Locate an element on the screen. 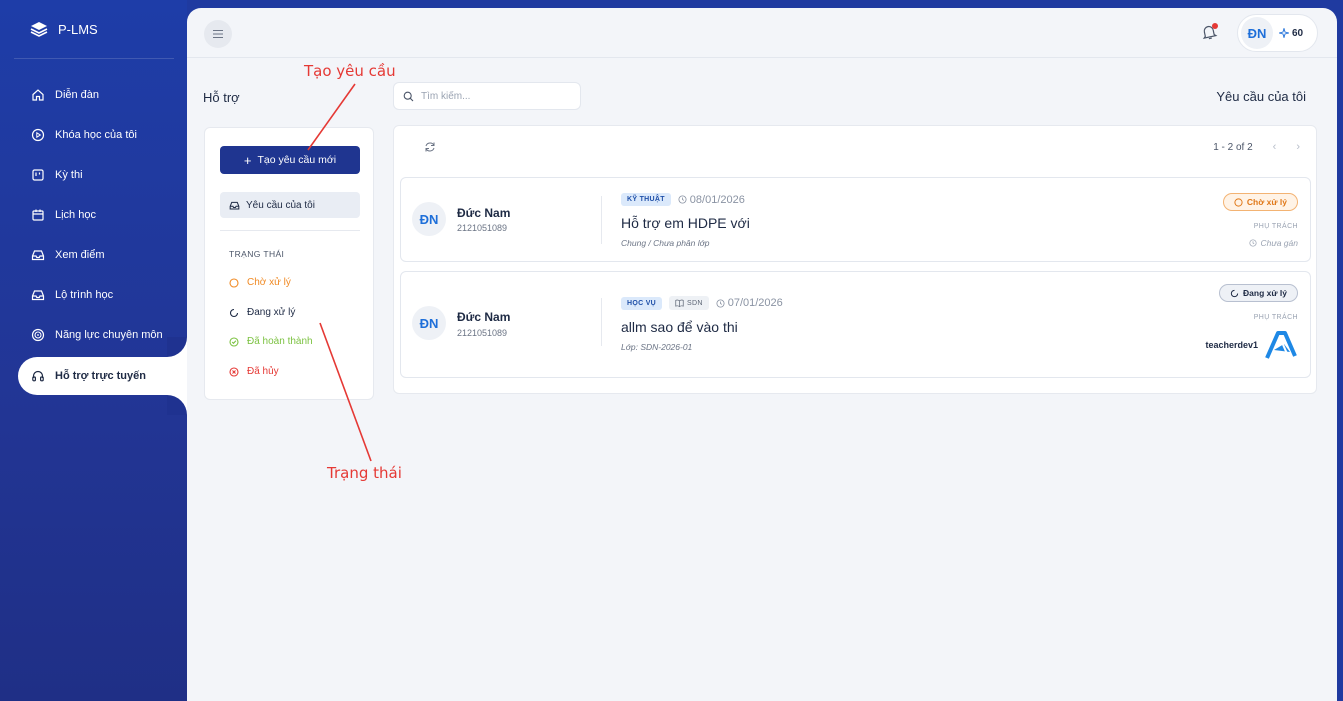 This screenshot has width=1343, height=701. annotation-status: Trạng thái is located at coordinates (364, 473).